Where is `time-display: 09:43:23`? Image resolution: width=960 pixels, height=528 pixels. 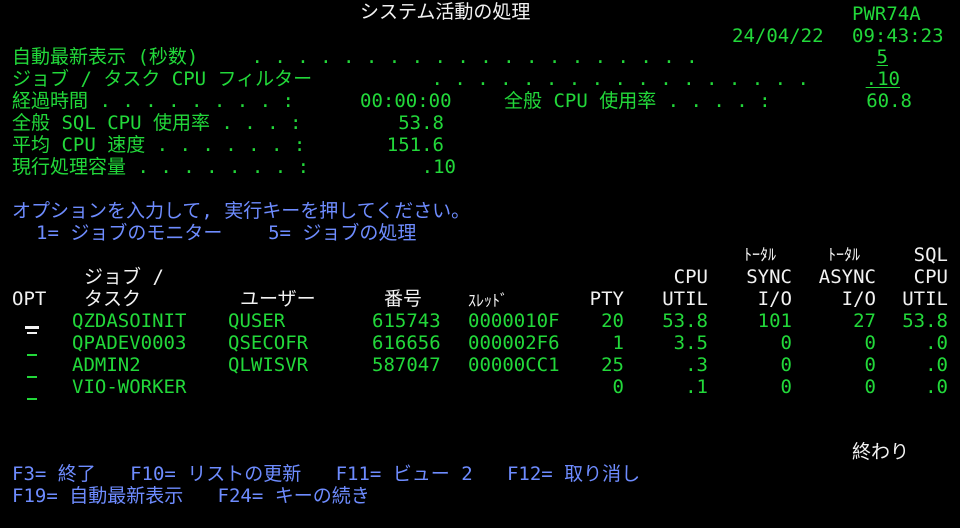
time-display: 09:43:23 is located at coordinates (898, 36).